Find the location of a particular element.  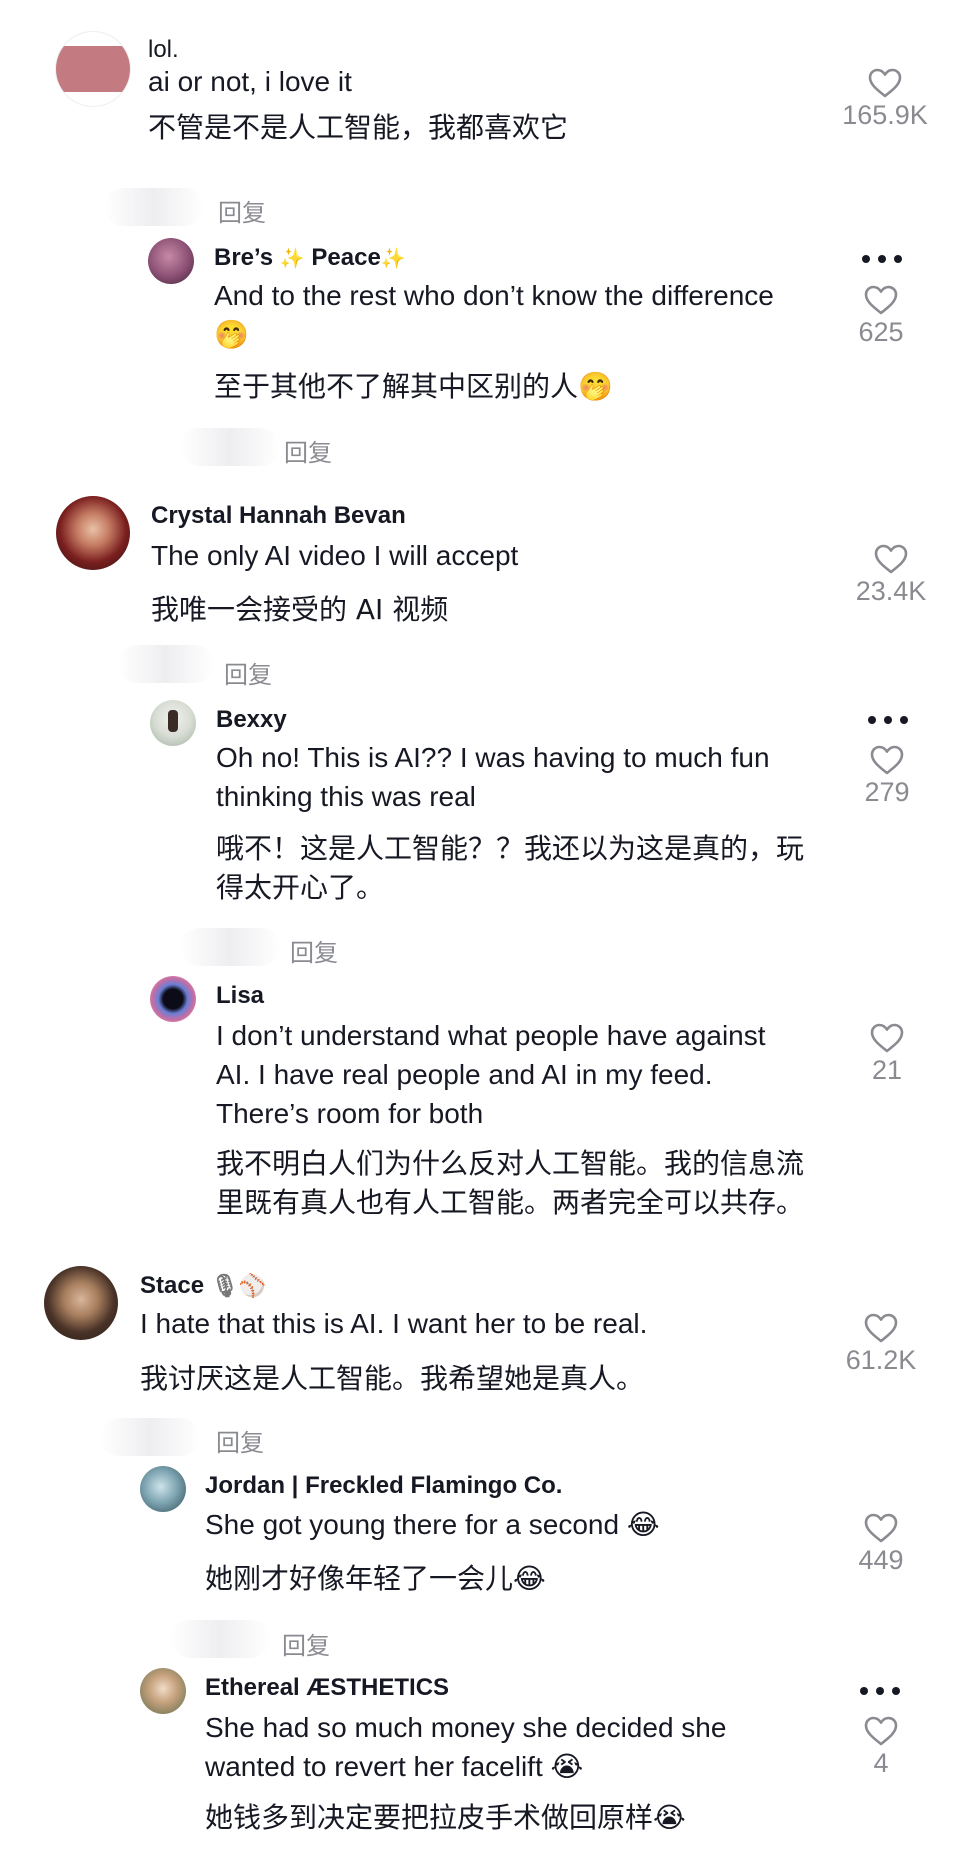

like-button: 23.4K is located at coordinates (891, 575).